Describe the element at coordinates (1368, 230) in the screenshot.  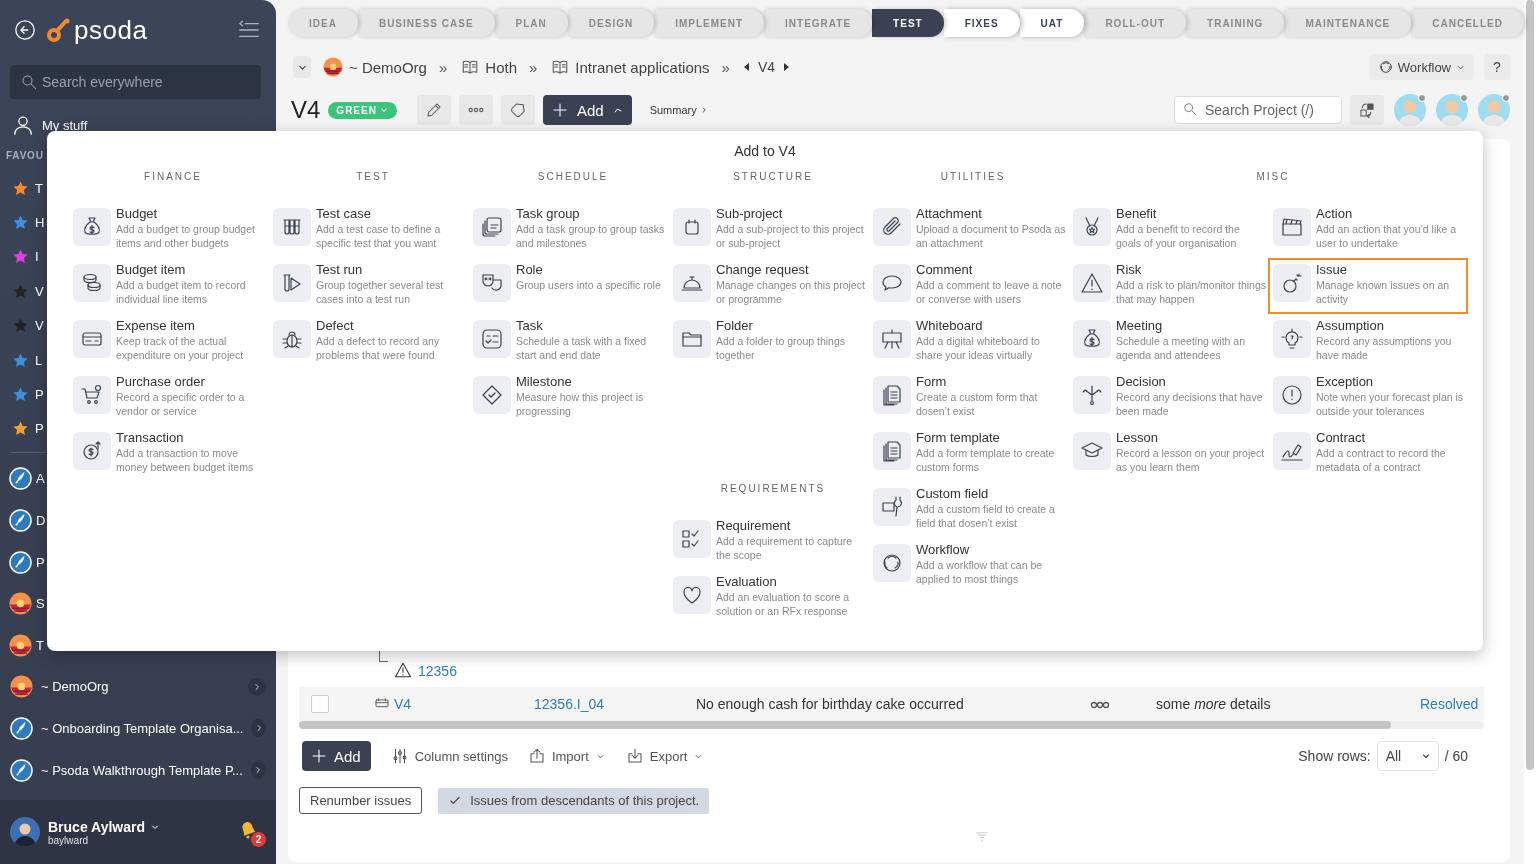
I see `menu-item: Action Add an action that you’d like a user to undertake` at that location.